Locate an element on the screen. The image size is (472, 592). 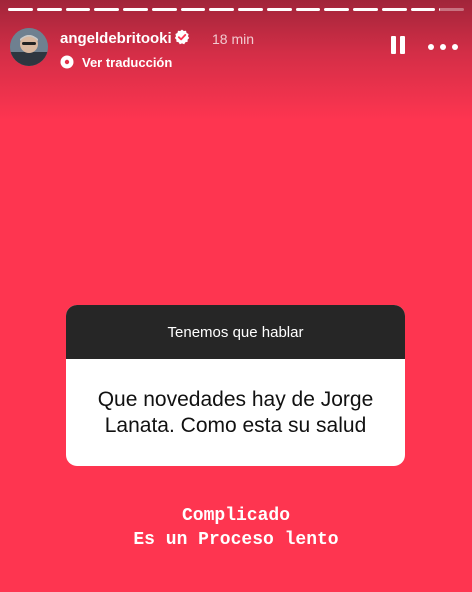
translate-icon is located at coordinates (67, 62).